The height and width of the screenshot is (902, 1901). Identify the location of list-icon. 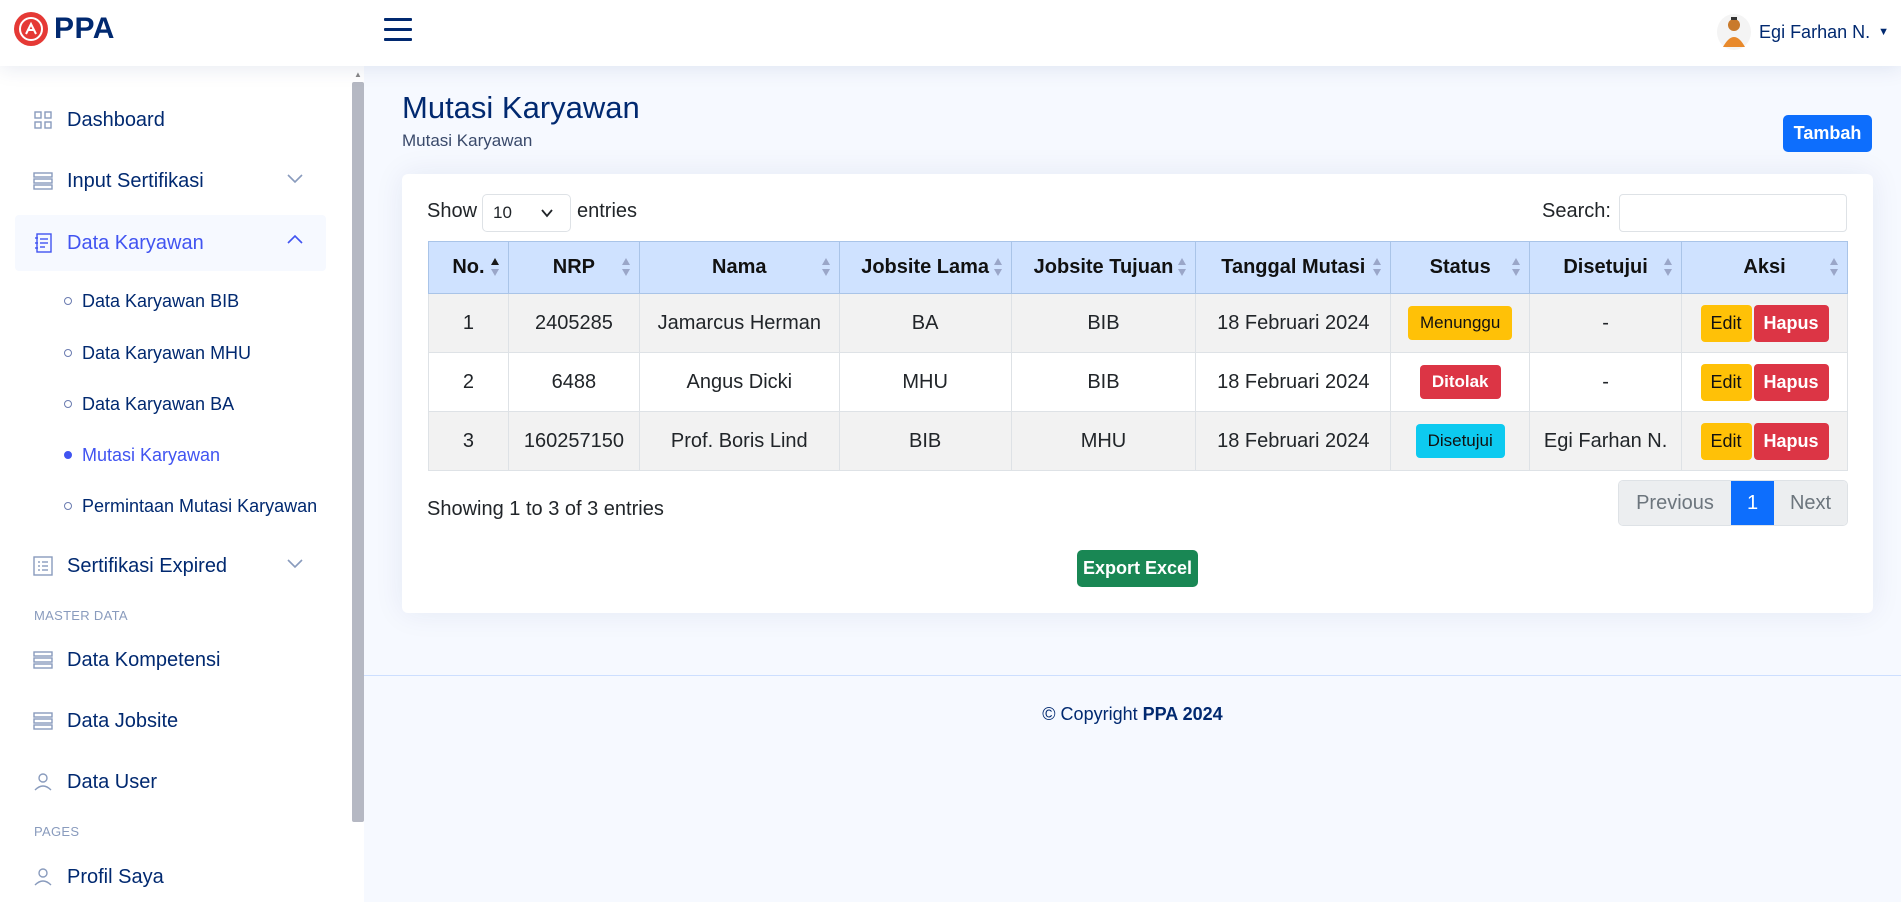
(43, 566).